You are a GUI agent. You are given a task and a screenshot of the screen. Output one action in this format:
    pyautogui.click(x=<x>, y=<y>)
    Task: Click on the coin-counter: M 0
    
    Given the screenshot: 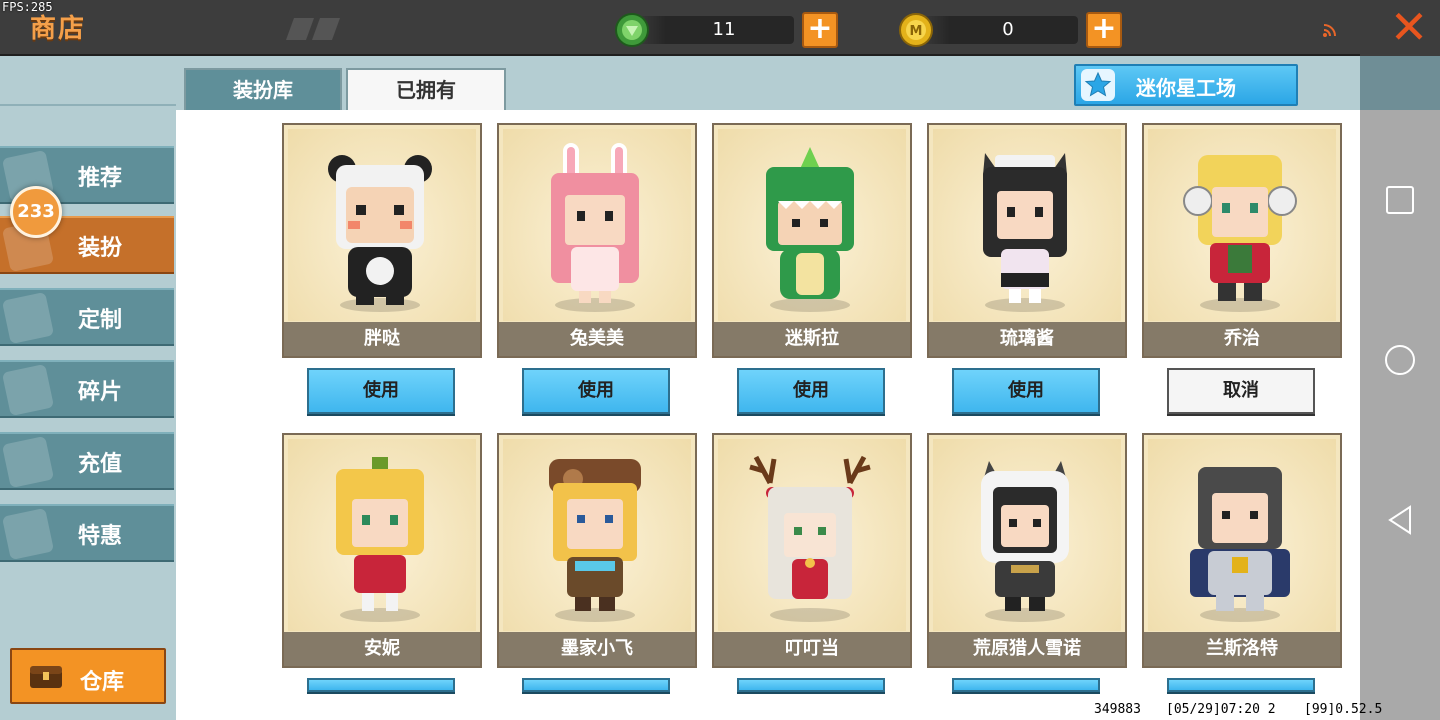 What is the action you would take?
    pyautogui.click(x=988, y=30)
    